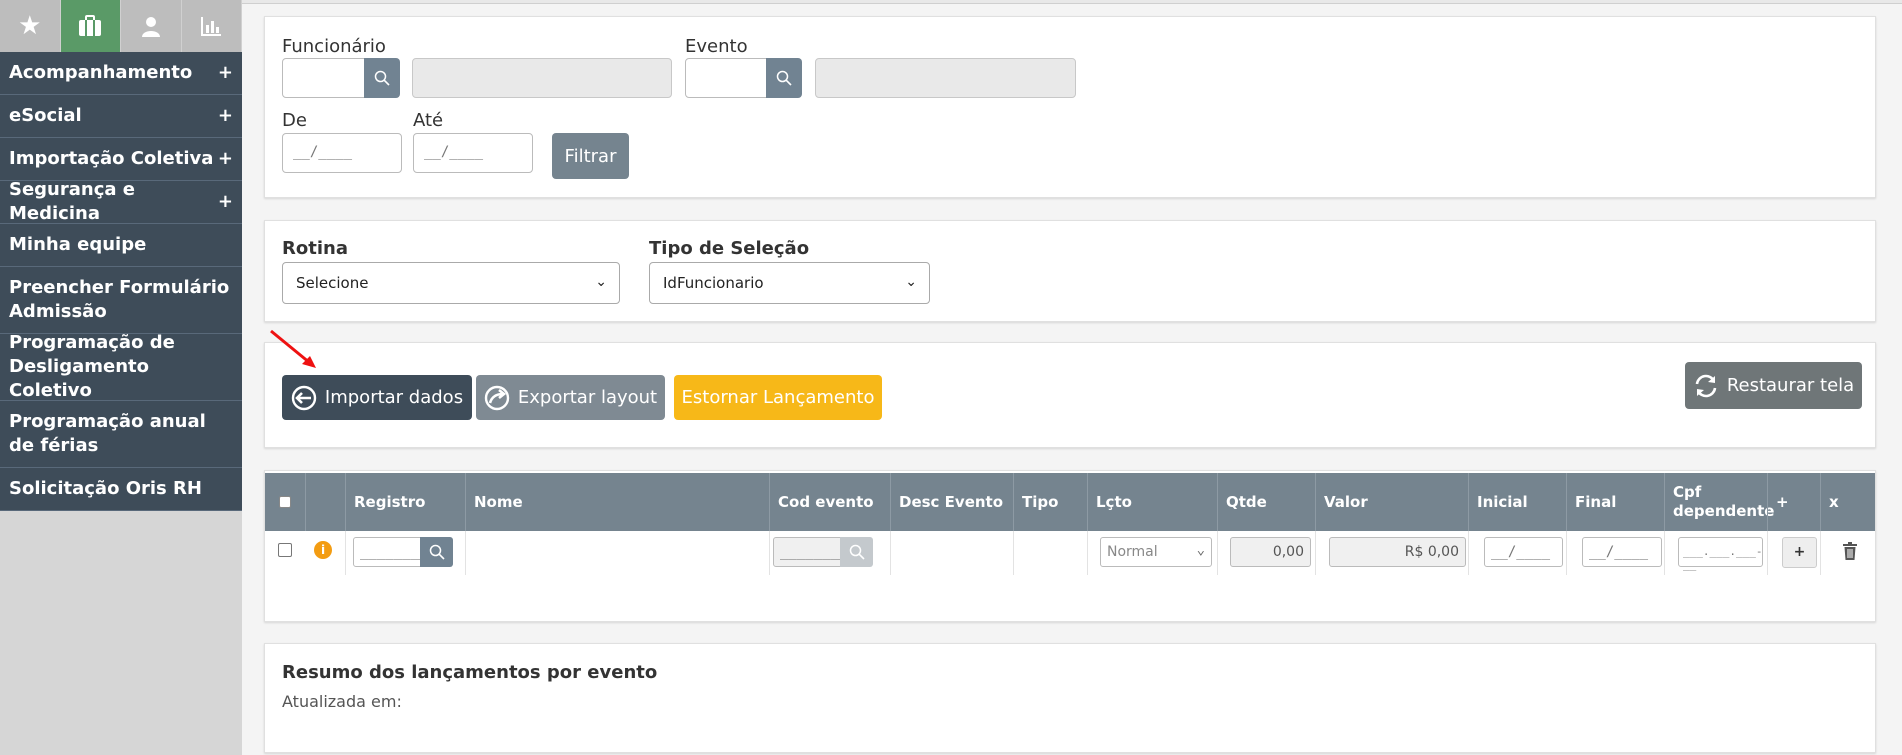 Image resolution: width=1902 pixels, height=755 pixels. What do you see at coordinates (1391, 502) in the screenshot?
I see `col-valor: Valor` at bounding box center [1391, 502].